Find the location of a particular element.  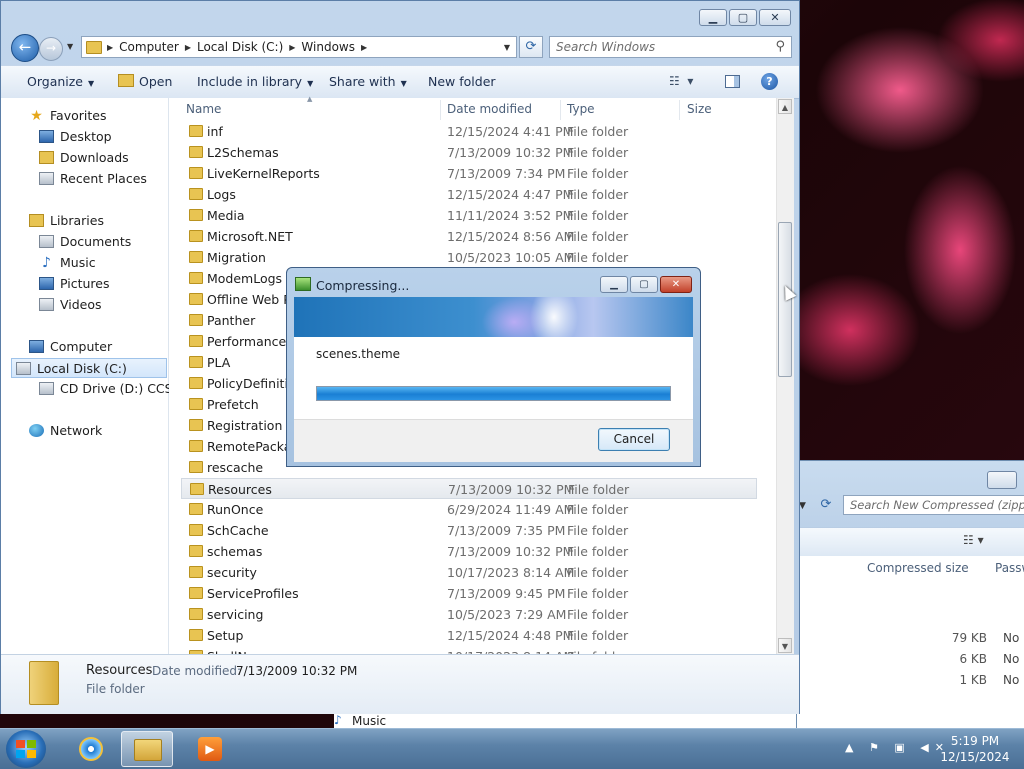

organize-button: Organize ▼ is located at coordinates (60, 81).